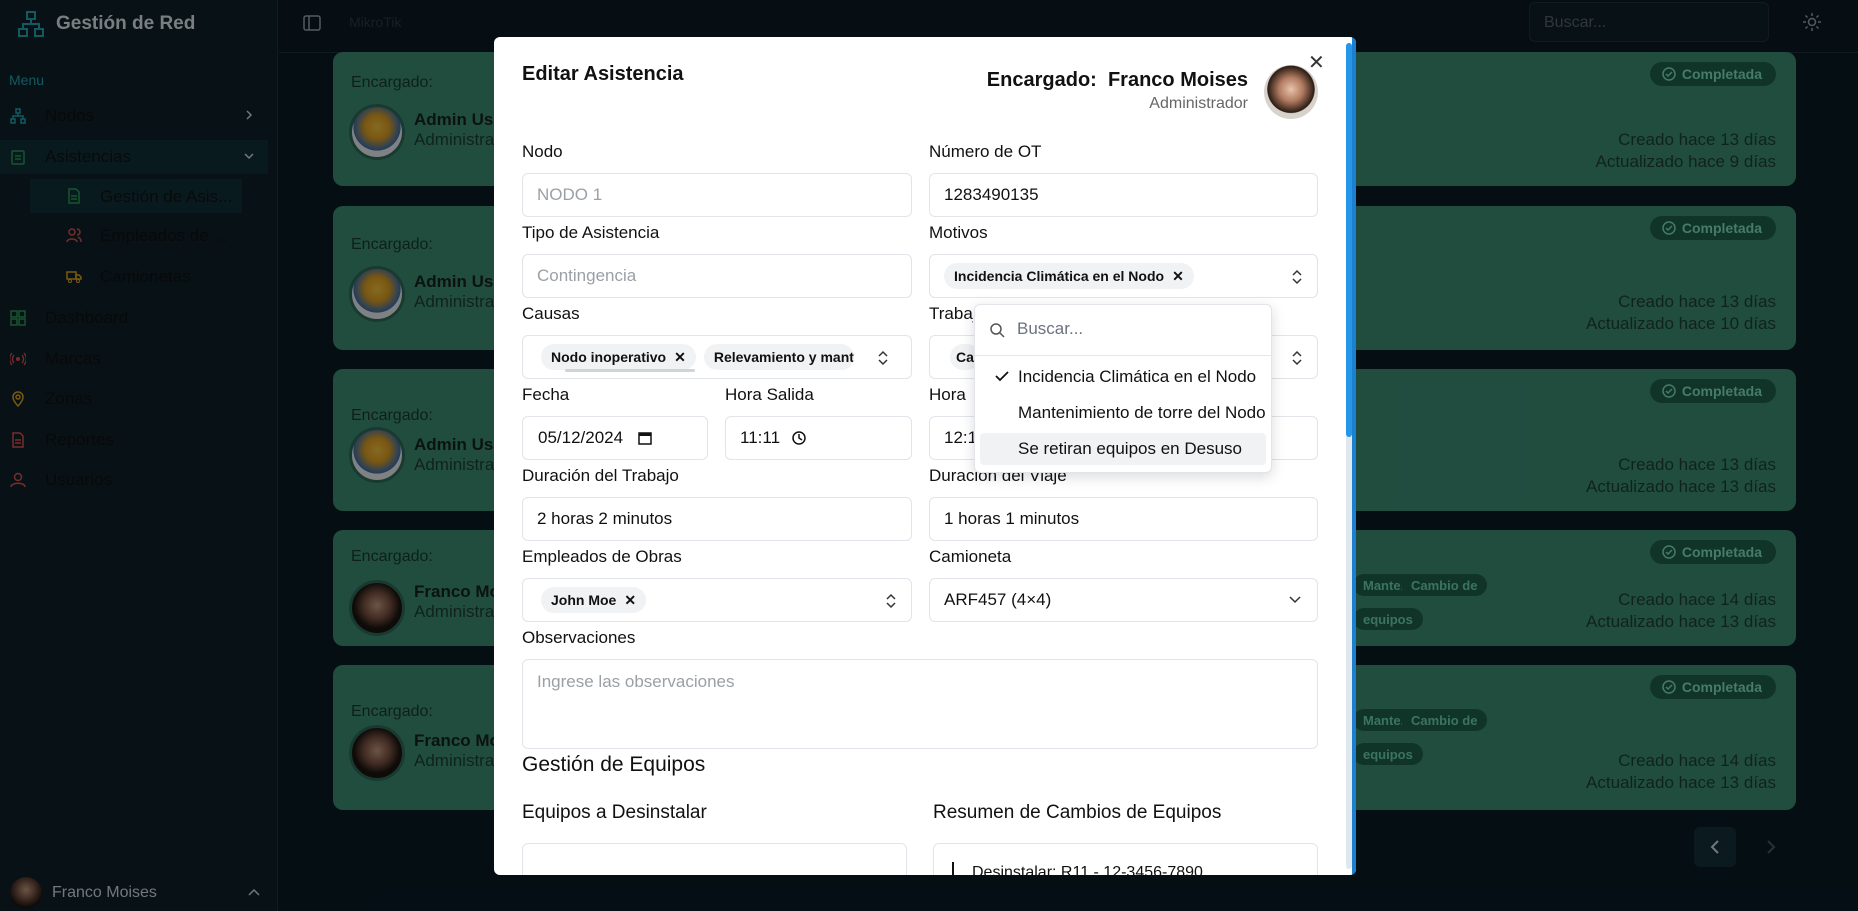 The height and width of the screenshot is (911, 1858). What do you see at coordinates (1123, 600) in the screenshot?
I see `camioneta-select: ARF457 (4×4)` at bounding box center [1123, 600].